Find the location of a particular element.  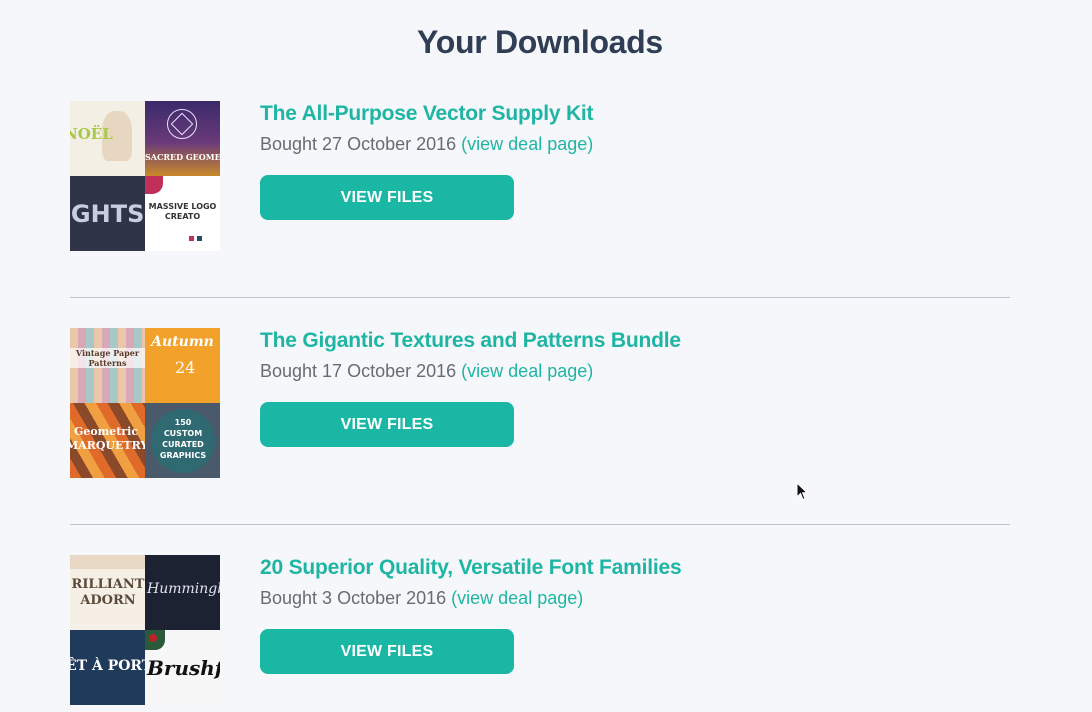

thumbnail-tile: SACRED GEOMET is located at coordinates (182, 138).